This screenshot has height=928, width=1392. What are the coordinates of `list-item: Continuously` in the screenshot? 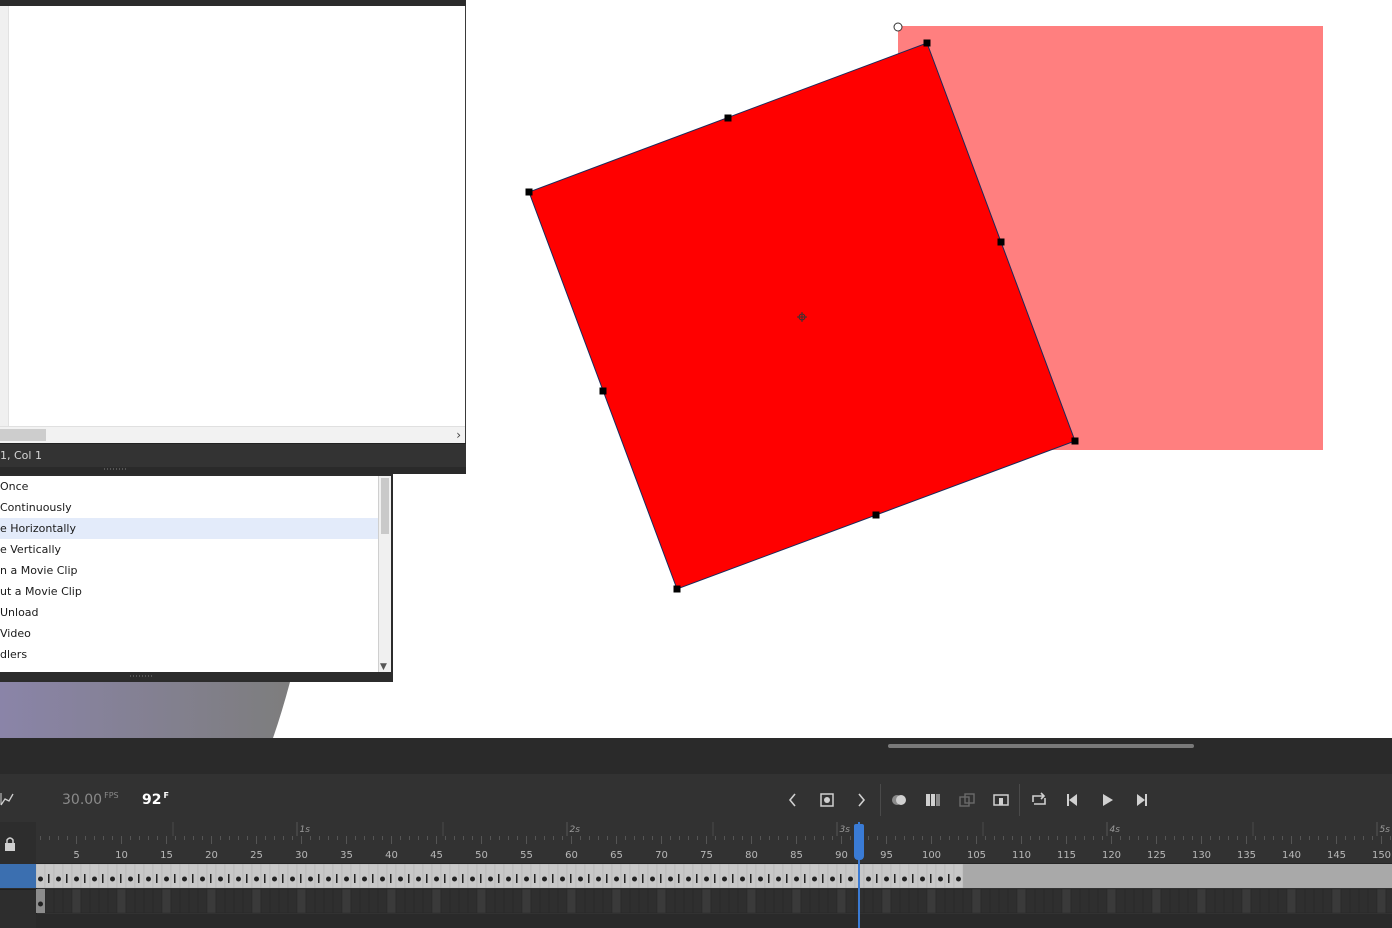 It's located at (189, 507).